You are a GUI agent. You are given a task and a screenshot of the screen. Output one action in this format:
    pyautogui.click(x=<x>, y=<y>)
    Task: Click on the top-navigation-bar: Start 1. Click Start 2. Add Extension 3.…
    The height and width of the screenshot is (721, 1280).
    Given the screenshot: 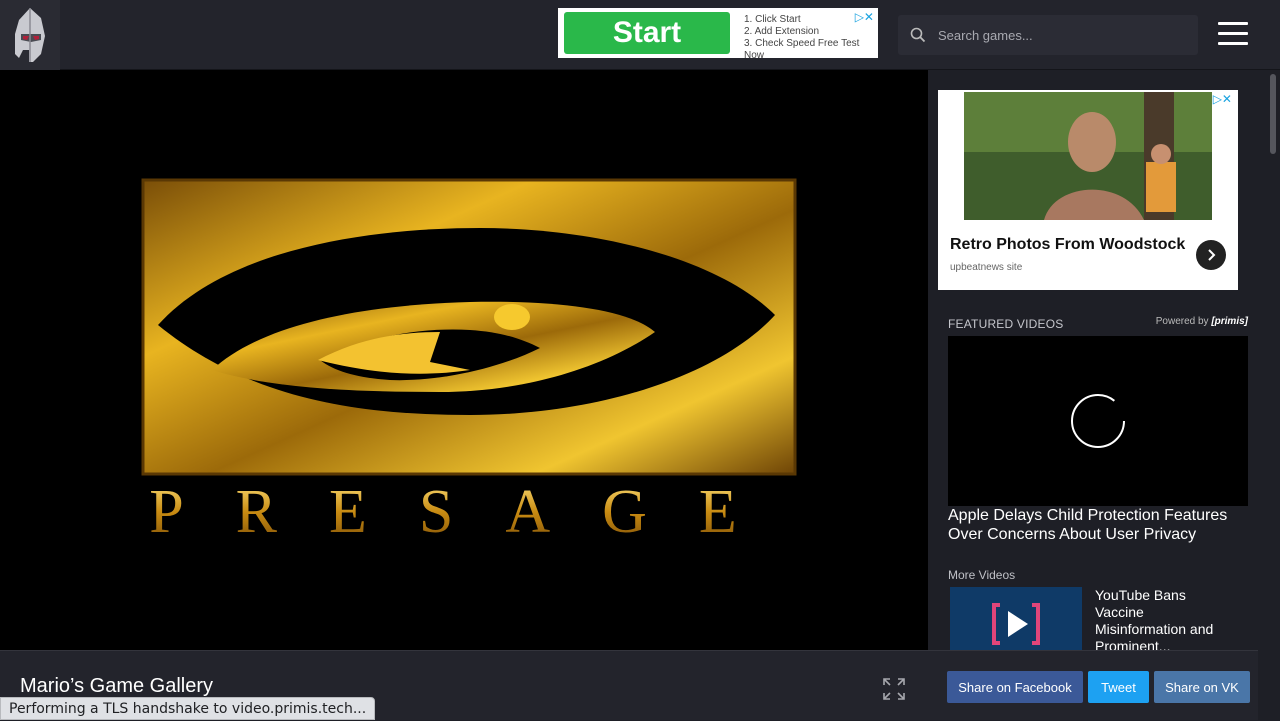 What is the action you would take?
    pyautogui.click(x=640, y=35)
    